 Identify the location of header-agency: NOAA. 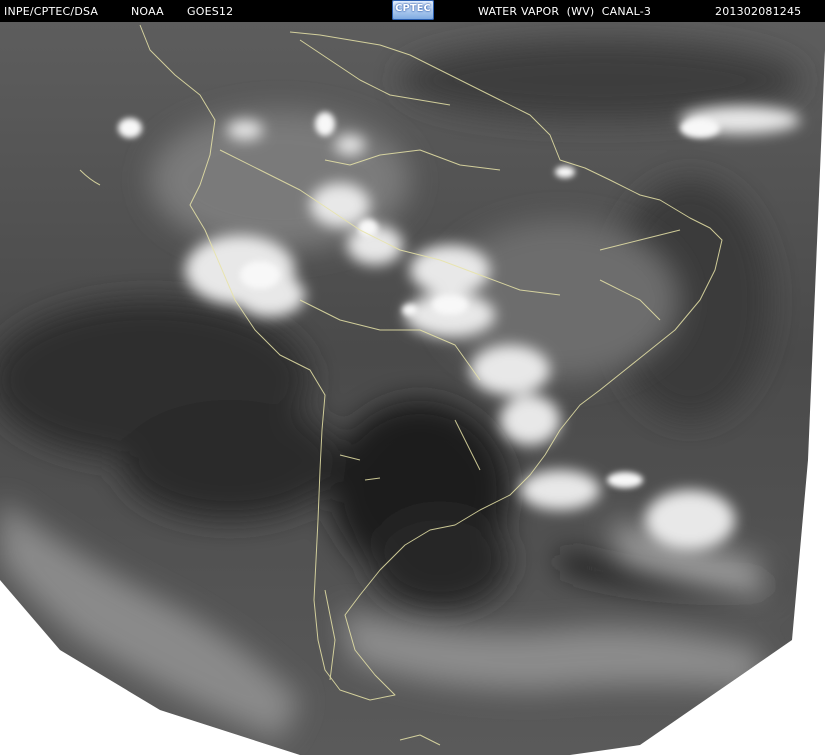
(147, 11).